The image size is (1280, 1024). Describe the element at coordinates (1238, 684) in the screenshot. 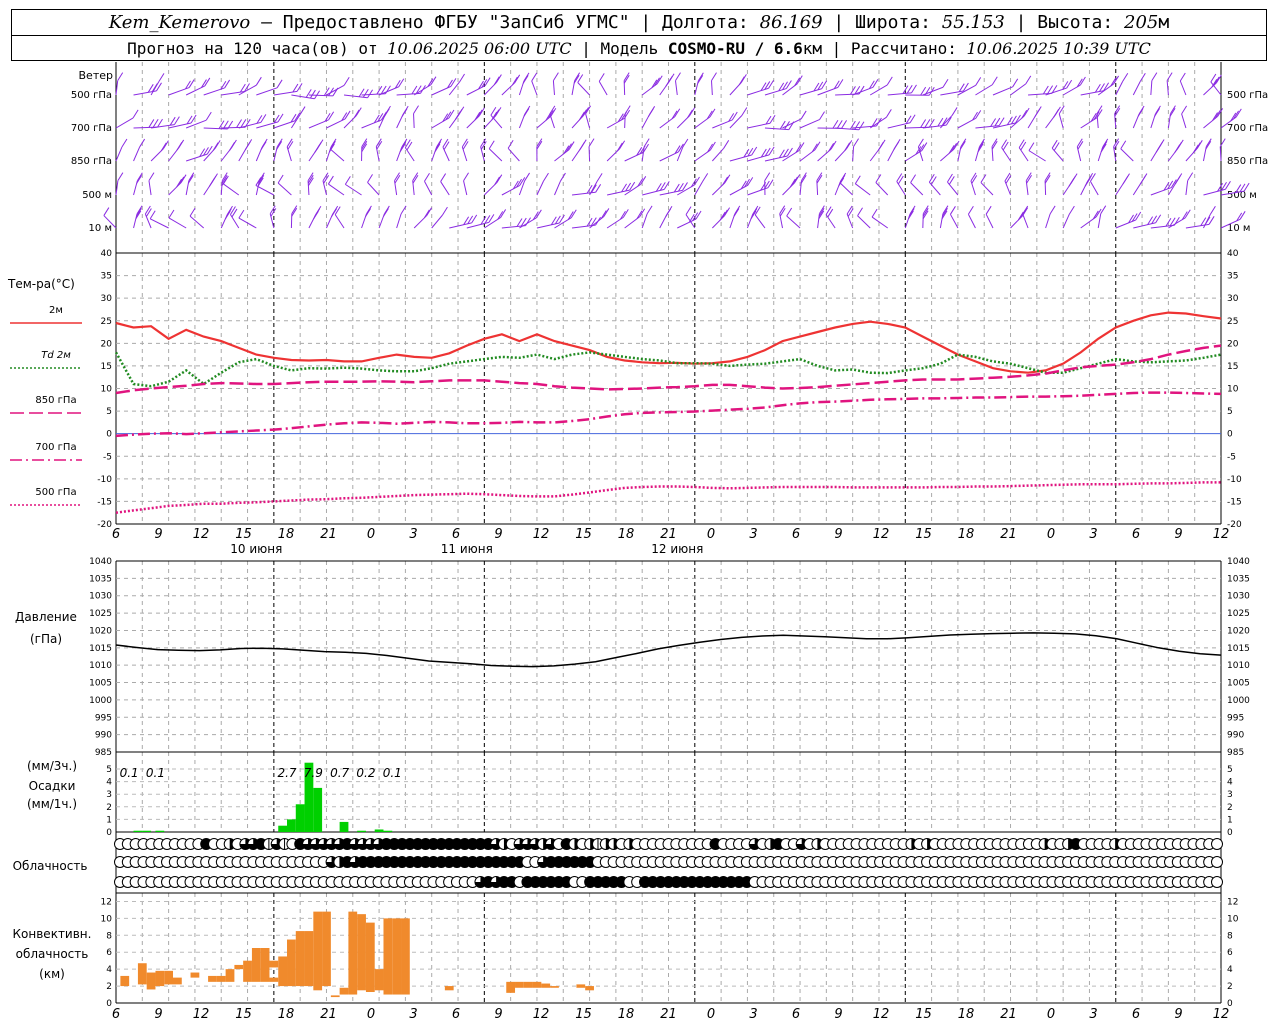

I see `pressure-tick-right: 1005` at that location.